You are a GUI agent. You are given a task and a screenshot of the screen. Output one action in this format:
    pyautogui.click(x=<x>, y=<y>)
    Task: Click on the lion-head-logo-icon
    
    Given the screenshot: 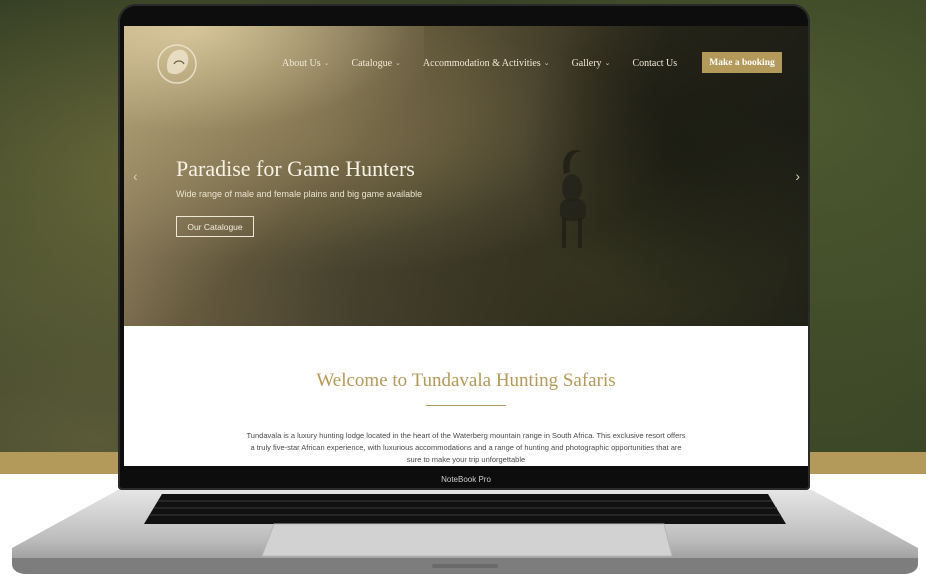 What is the action you would take?
    pyautogui.click(x=177, y=64)
    